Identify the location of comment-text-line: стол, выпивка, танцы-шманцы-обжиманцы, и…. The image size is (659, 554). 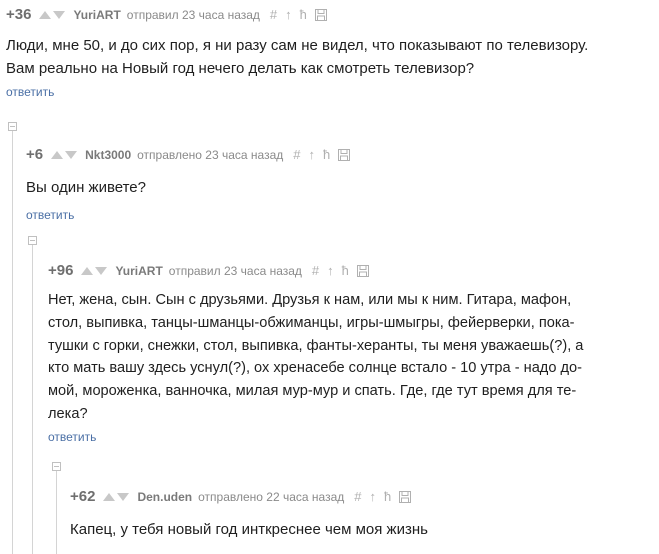
(311, 322).